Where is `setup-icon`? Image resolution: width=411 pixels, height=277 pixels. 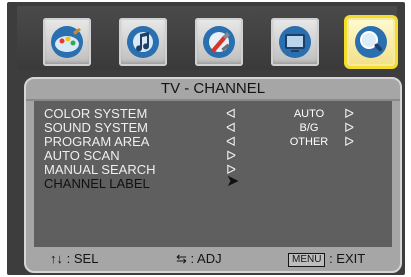 setup-icon is located at coordinates (219, 42).